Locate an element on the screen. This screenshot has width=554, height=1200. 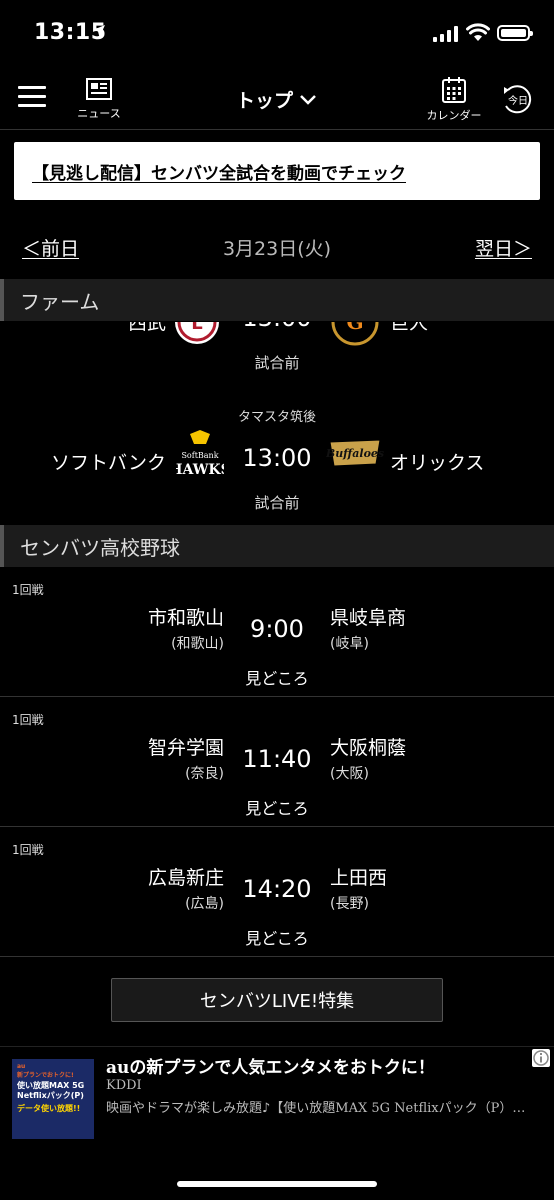
svg-text: SoftBank is located at coordinates (199, 455).